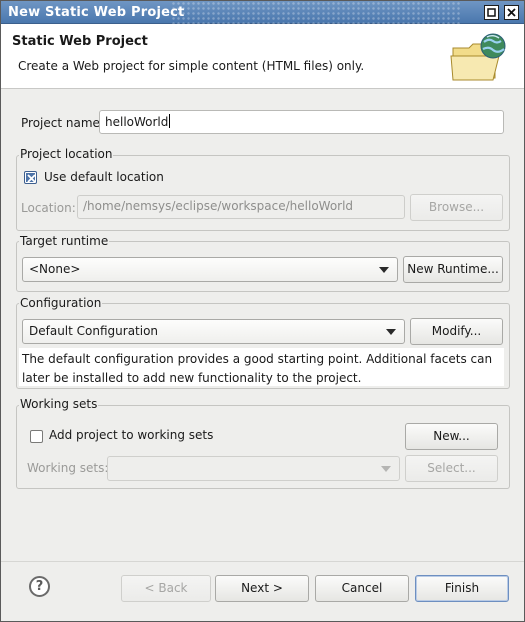  I want to click on maximize-icon, so click(491, 12).